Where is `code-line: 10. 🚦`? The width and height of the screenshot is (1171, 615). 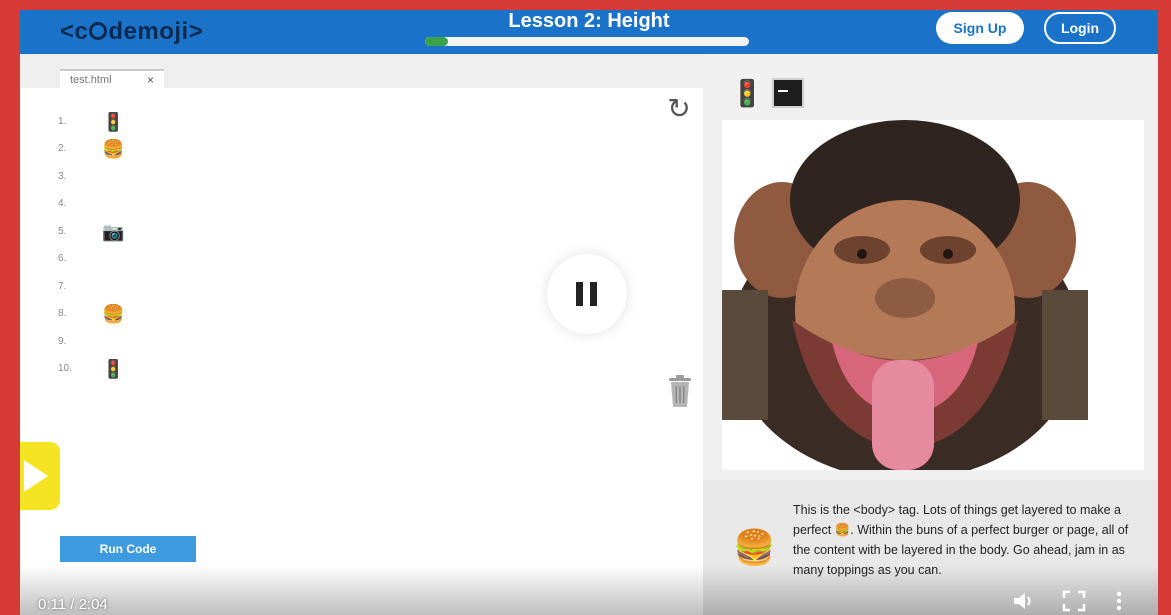 code-line: 10. 🚦 is located at coordinates (128, 370).